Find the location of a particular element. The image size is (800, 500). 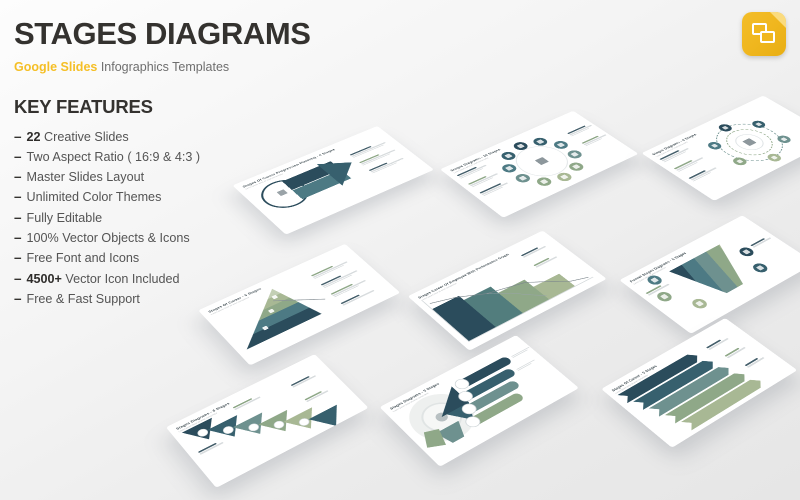

item-text: Vector Icon Included is located at coordinates (122, 278).